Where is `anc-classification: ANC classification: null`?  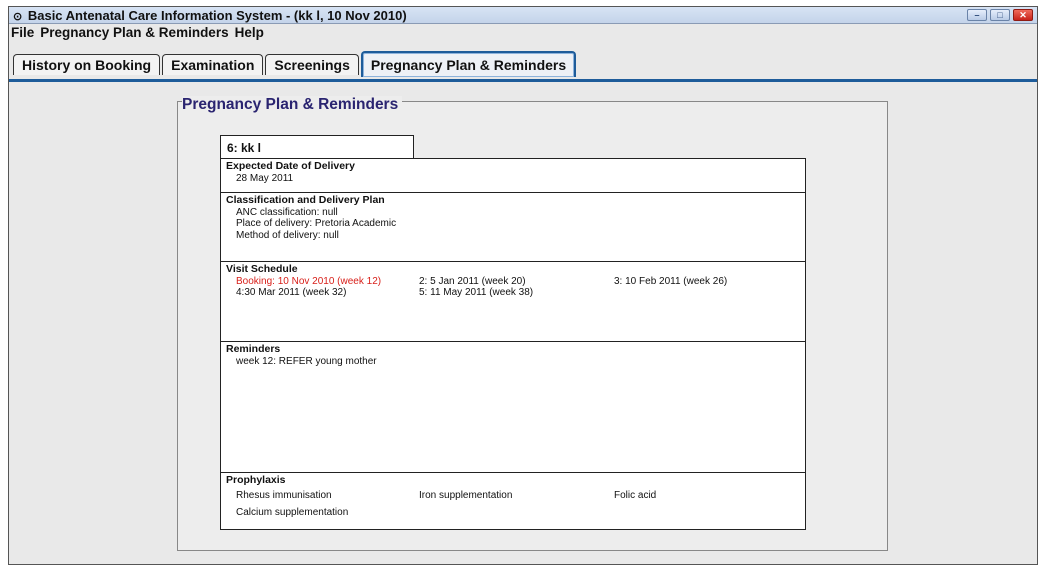
anc-classification: ANC classification: null is located at coordinates (287, 212).